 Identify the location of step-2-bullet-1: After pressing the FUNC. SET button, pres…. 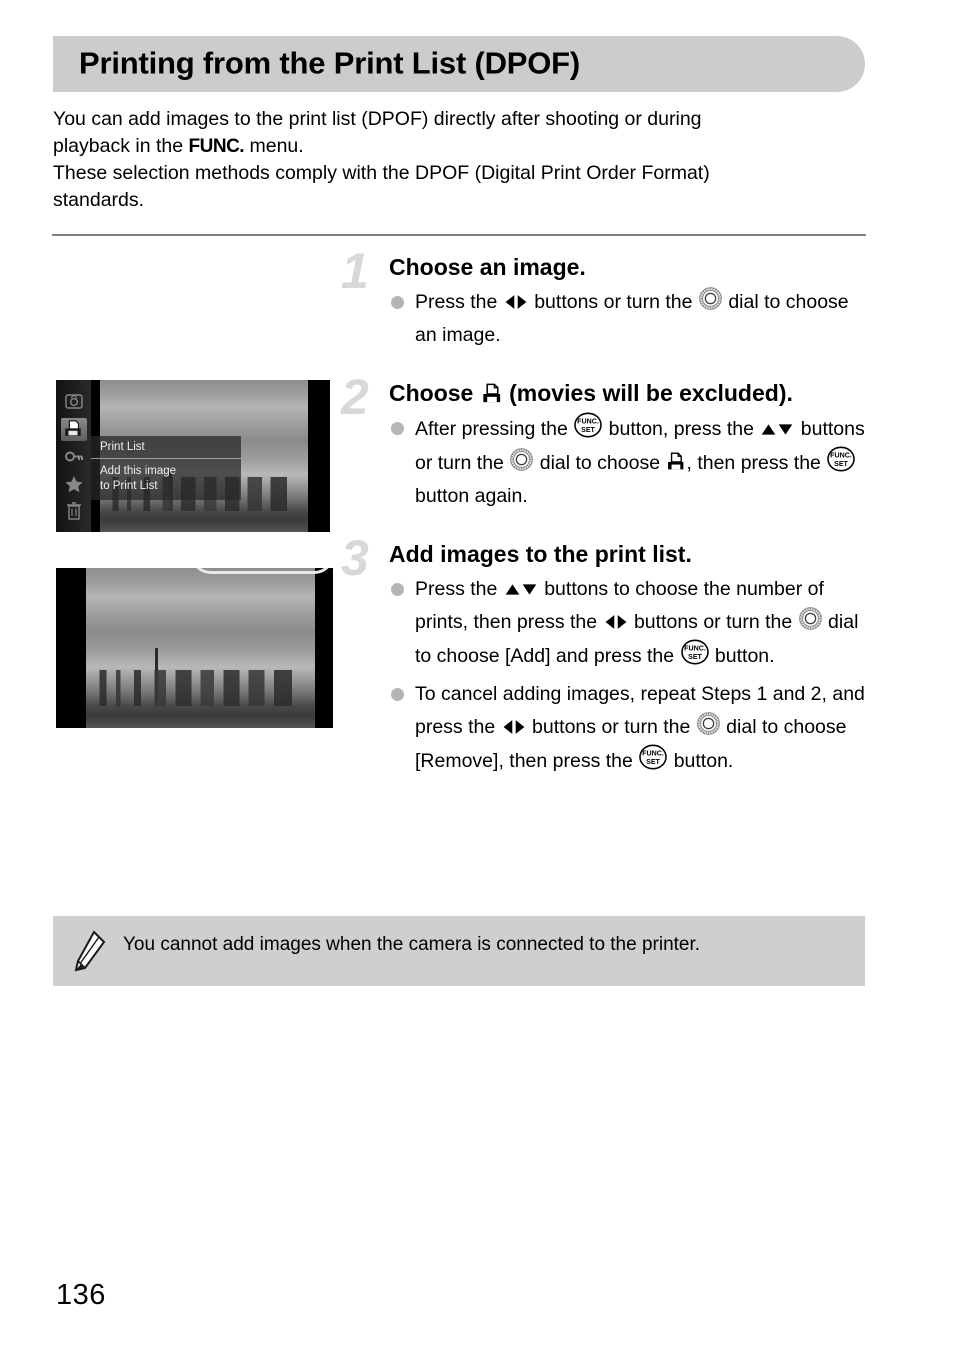
(627, 462).